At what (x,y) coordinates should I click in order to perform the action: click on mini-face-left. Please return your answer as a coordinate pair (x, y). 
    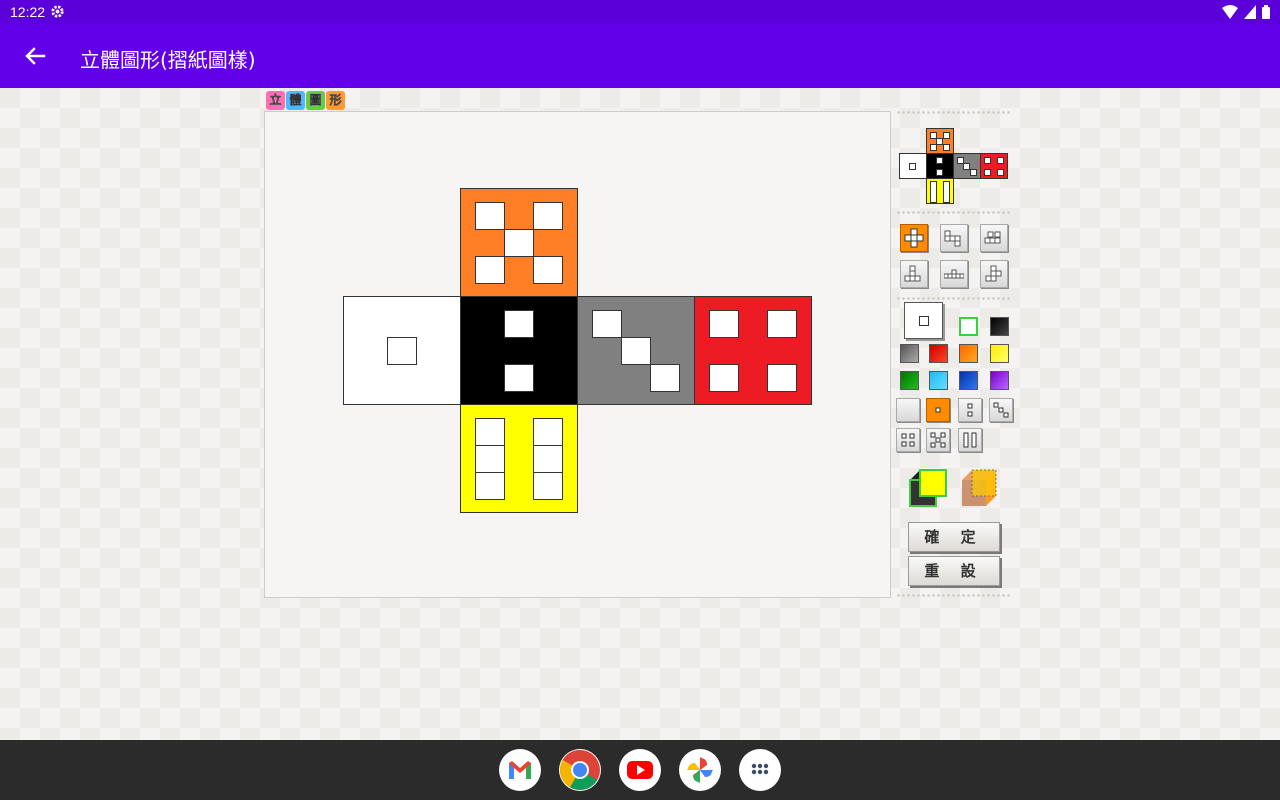
    Looking at the image, I should click on (913, 166).